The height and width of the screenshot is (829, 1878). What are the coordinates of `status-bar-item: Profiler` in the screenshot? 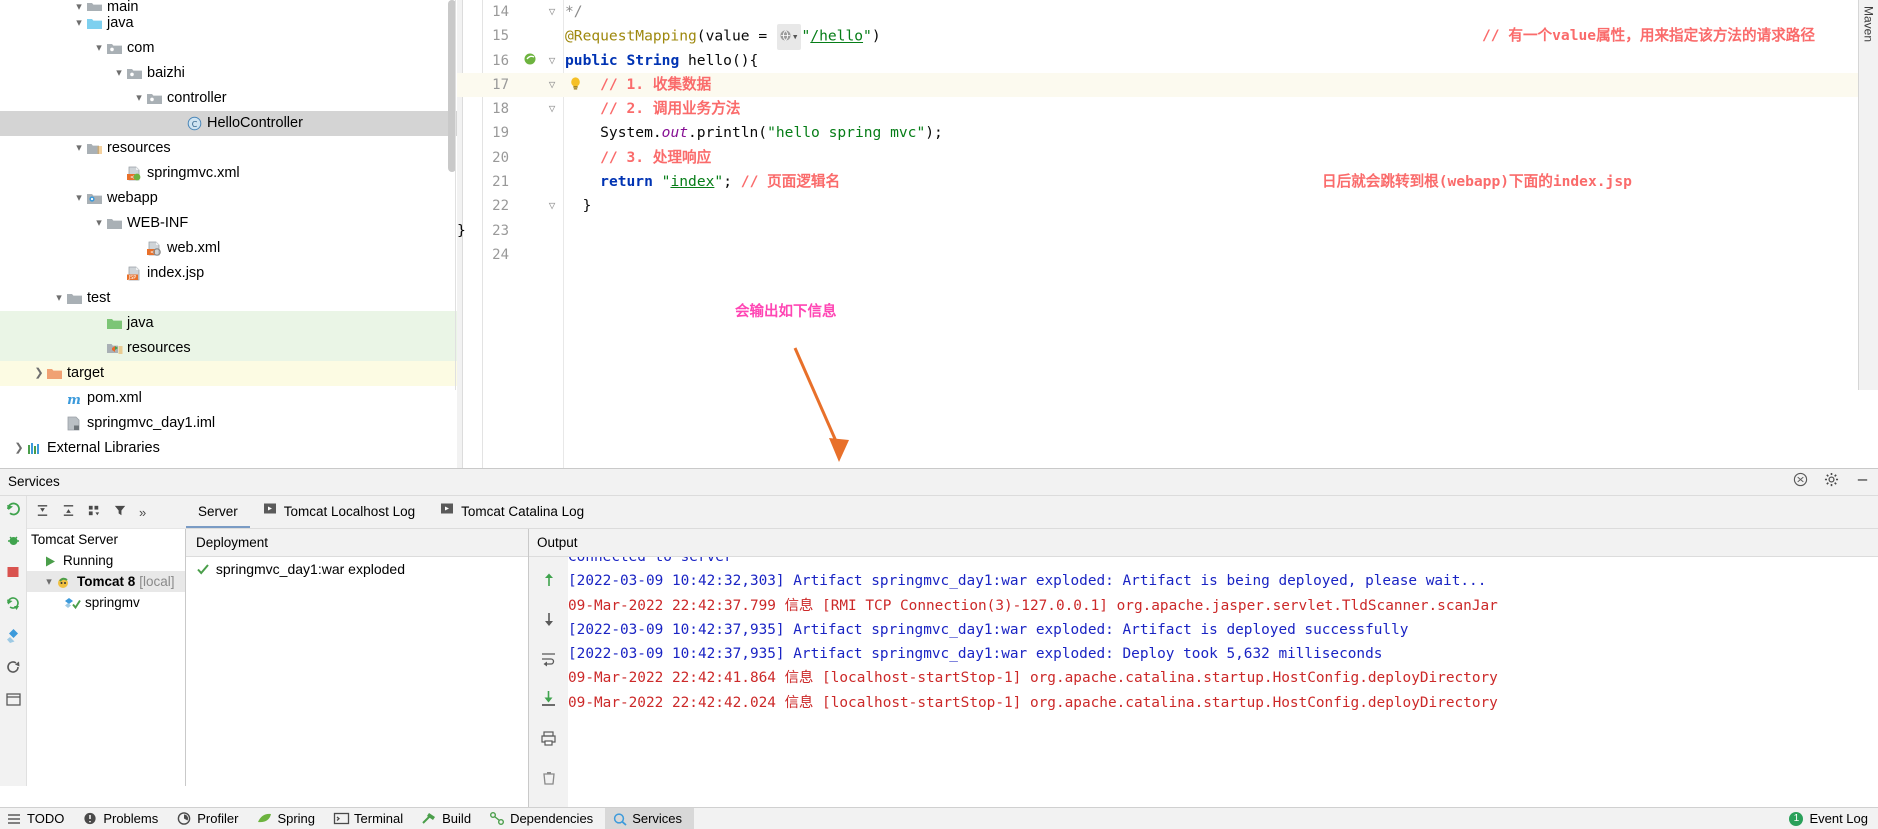 It's located at (210, 818).